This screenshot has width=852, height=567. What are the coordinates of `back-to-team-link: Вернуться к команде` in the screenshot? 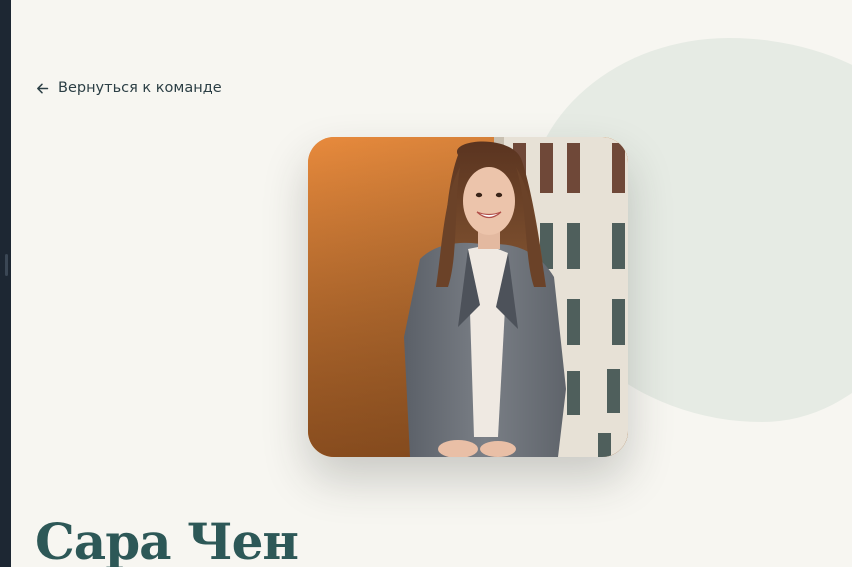 It's located at (129, 88).